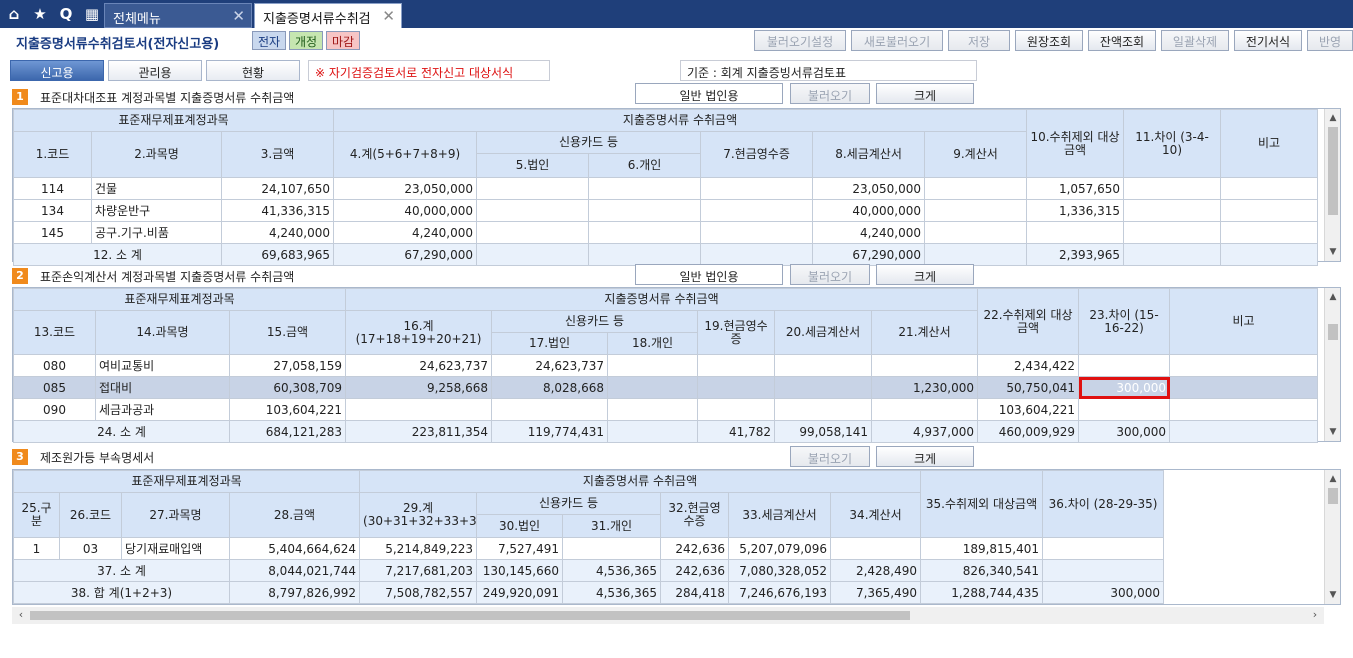  What do you see at coordinates (328, 15) in the screenshot?
I see `tab-expense-review: 지출증명서류수취검 ✕` at bounding box center [328, 15].